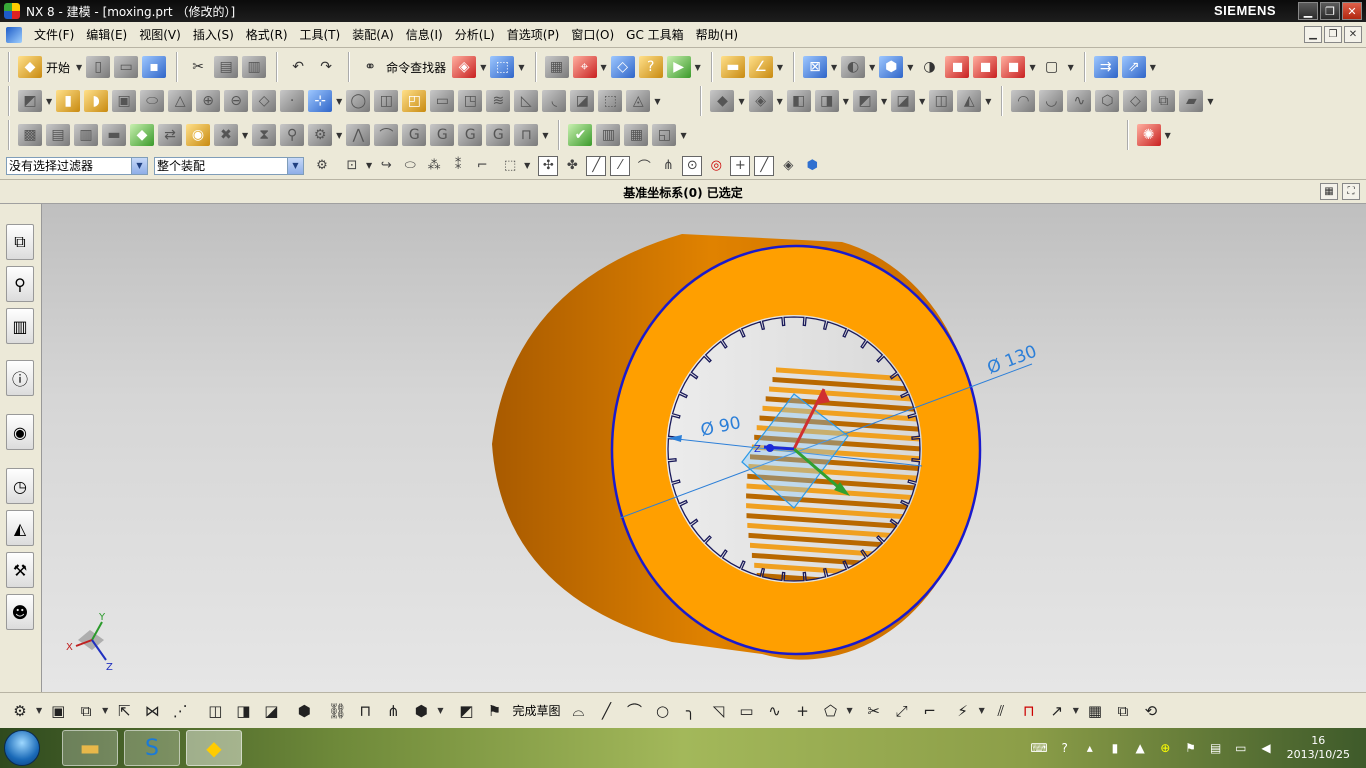  What do you see at coordinates (1330, 11) in the screenshot?
I see `restore-button: ❐` at bounding box center [1330, 11].